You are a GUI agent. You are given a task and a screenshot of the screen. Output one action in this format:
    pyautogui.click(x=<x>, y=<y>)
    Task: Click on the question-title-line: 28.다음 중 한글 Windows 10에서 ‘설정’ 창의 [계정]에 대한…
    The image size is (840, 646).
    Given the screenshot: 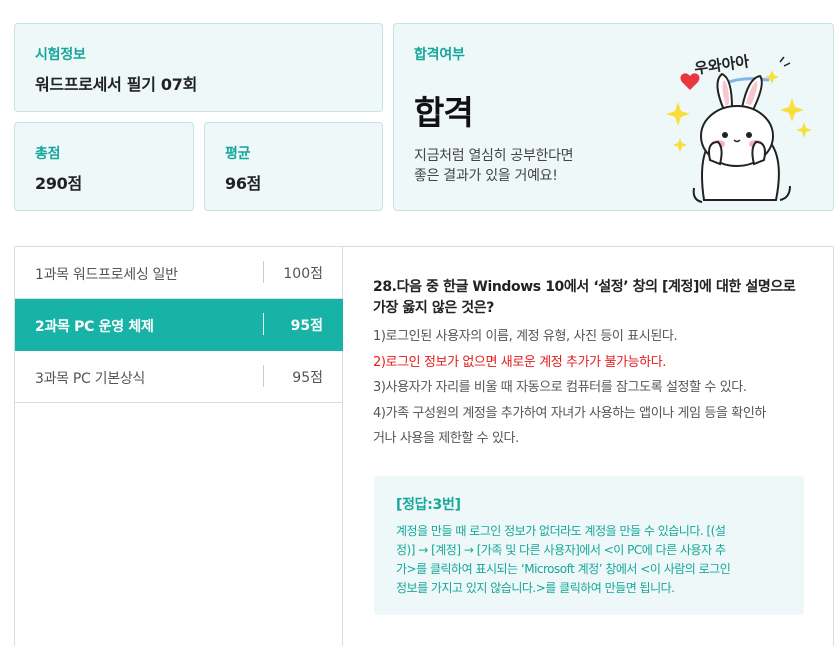 What is the action you would take?
    pyautogui.click(x=584, y=287)
    